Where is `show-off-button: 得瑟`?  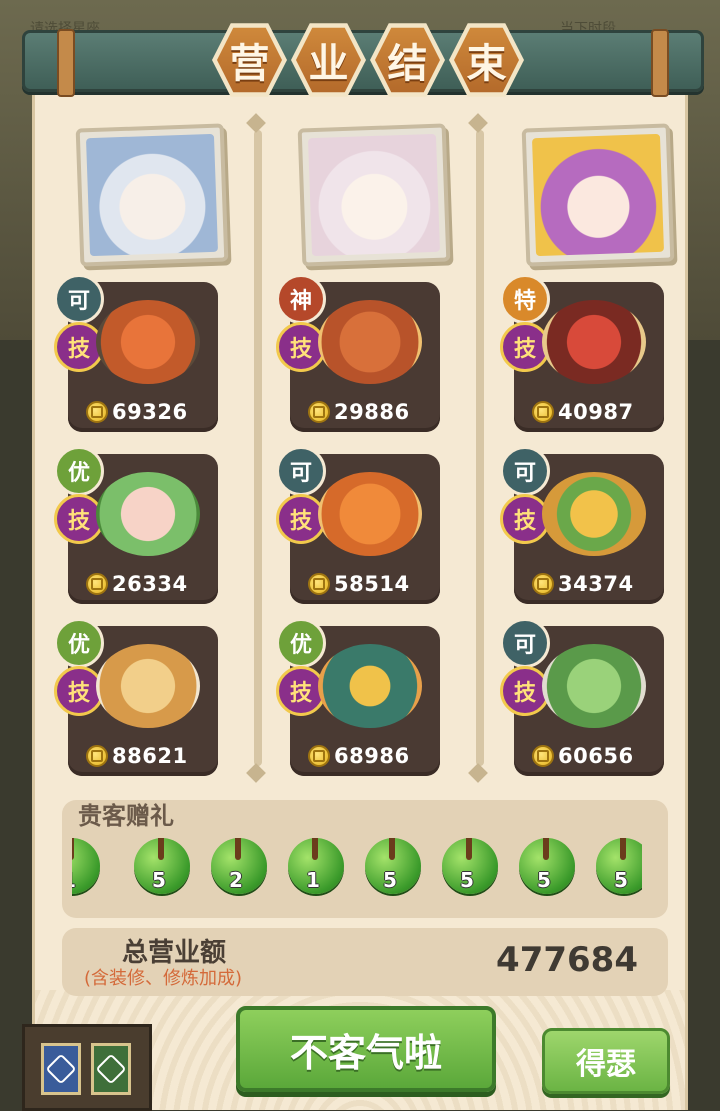
show-off-button: 得瑟 is located at coordinates (606, 1061).